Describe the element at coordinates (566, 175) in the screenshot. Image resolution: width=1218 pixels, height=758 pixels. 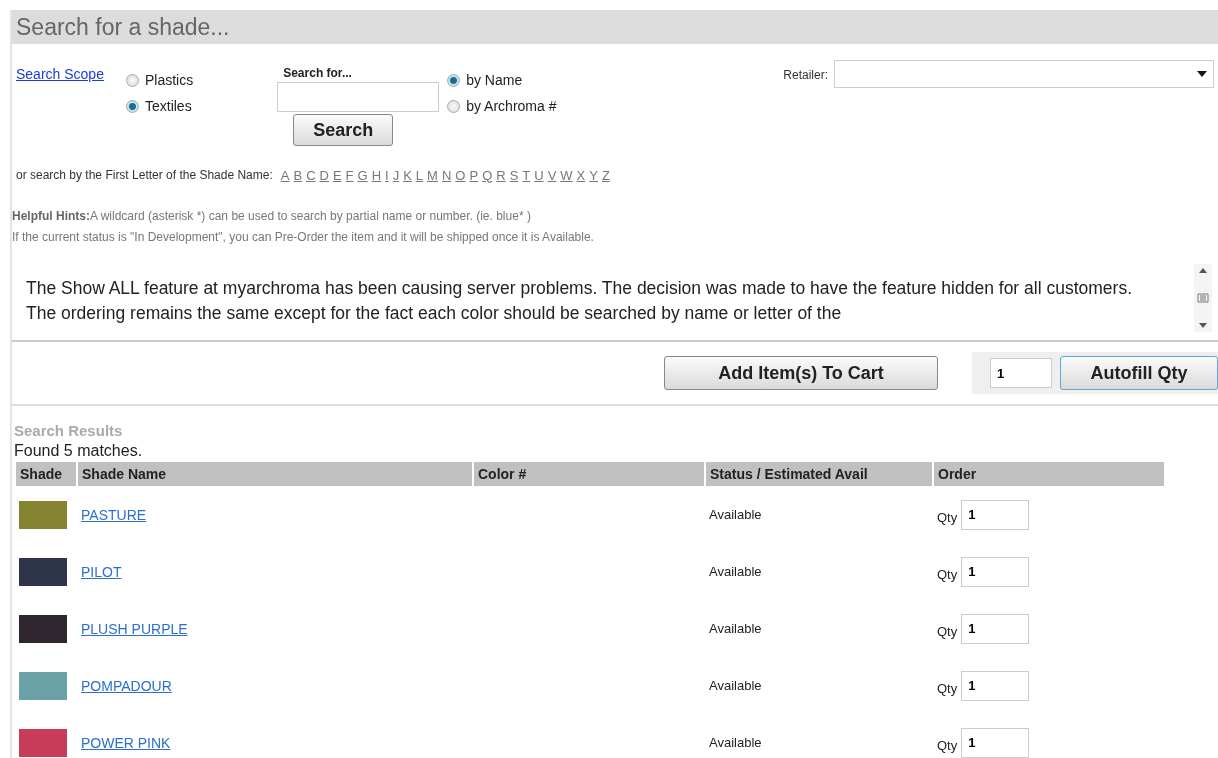
I see `letter-link: W` at that location.